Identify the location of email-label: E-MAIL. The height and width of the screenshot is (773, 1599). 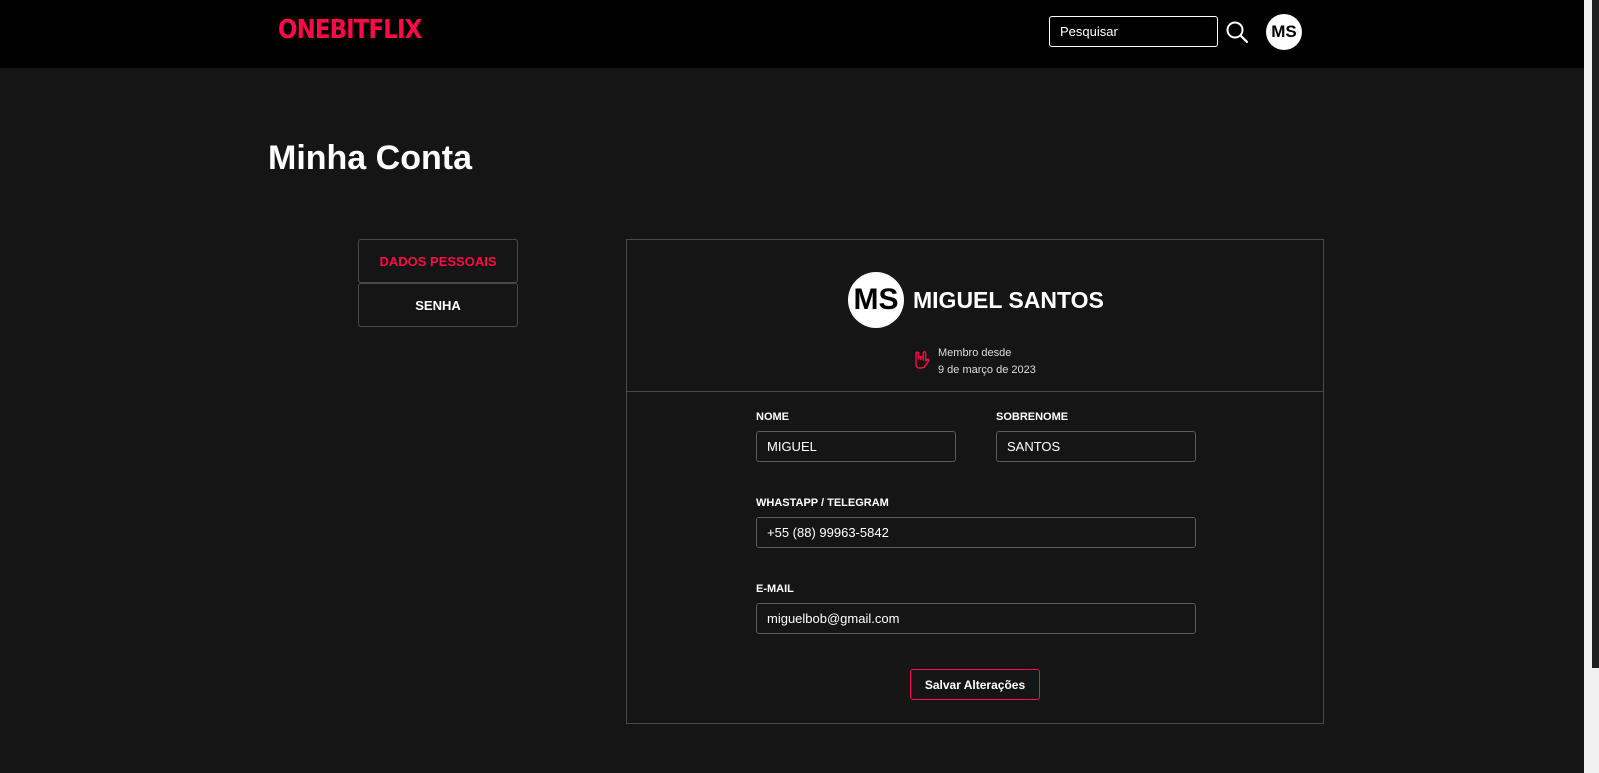
(775, 589).